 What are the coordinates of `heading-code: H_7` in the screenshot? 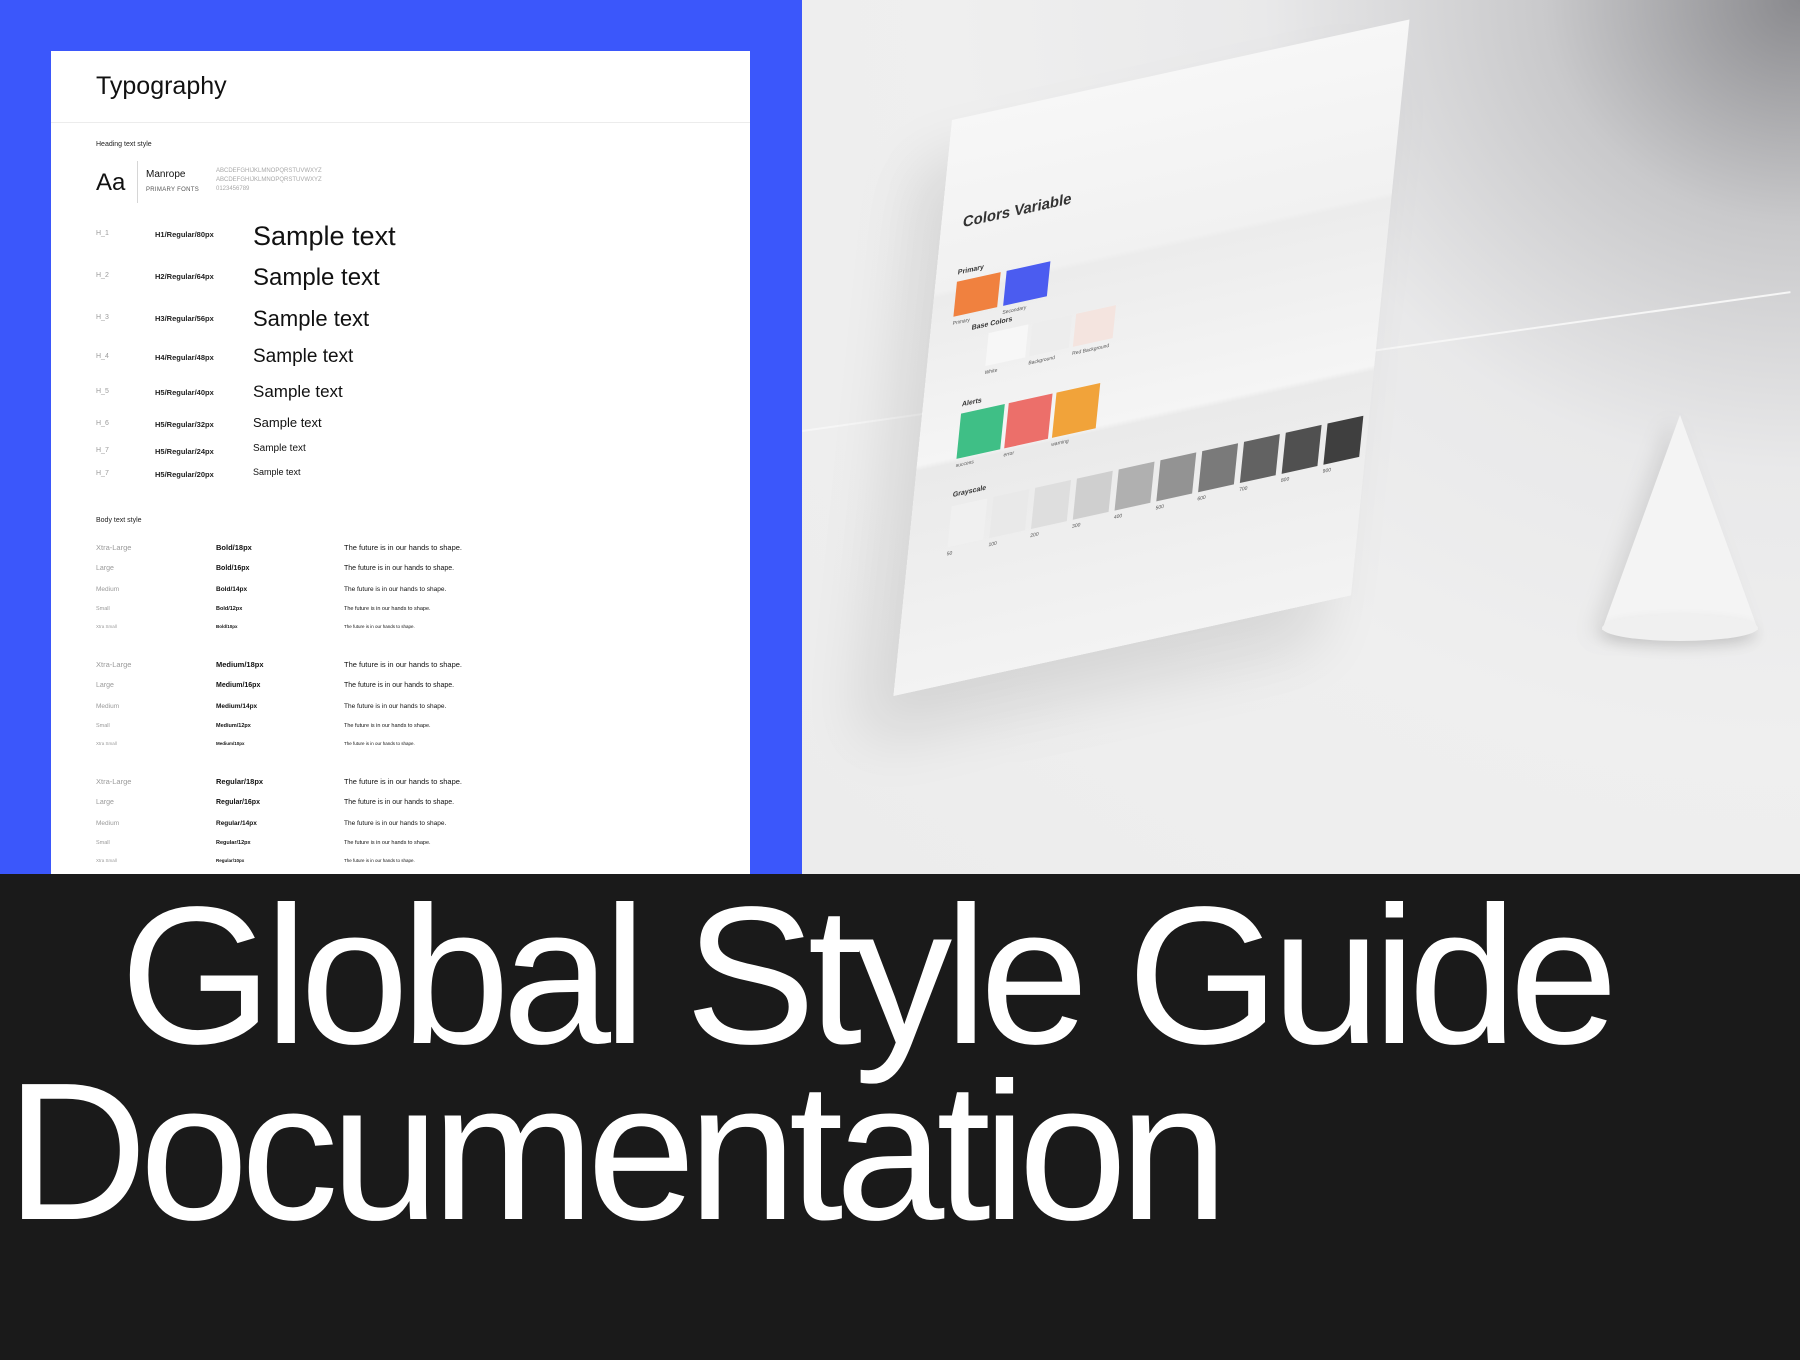 It's located at (102, 450).